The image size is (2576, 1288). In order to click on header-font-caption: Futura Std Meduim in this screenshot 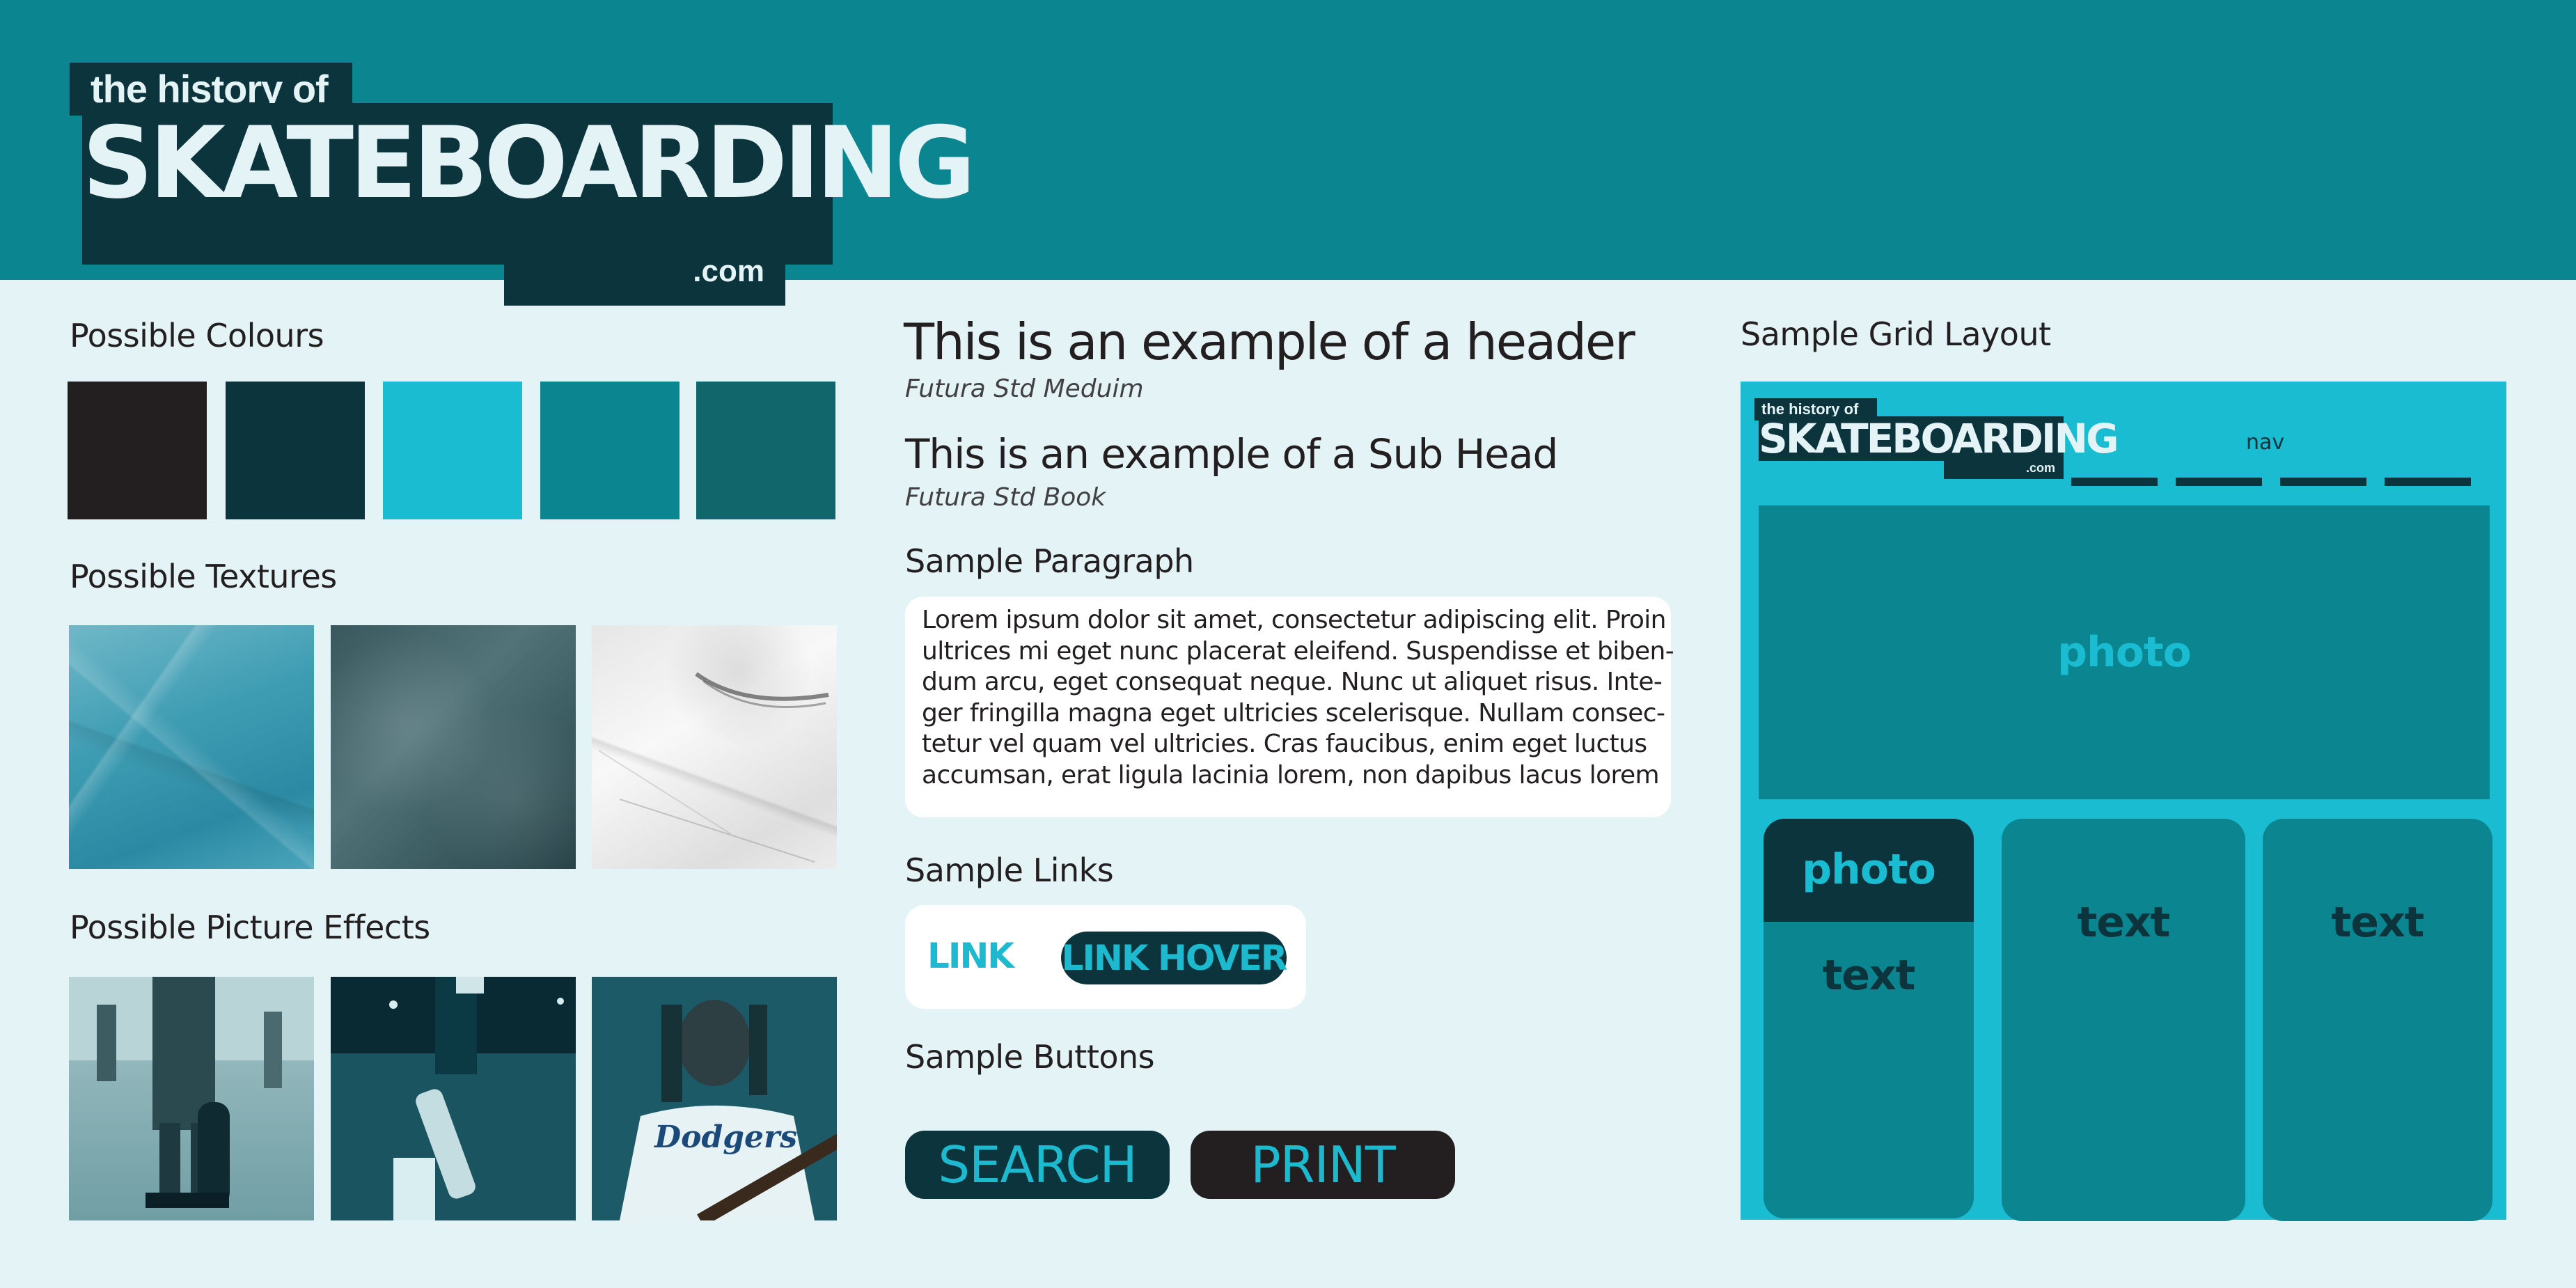, I will do `click(1024, 389)`.